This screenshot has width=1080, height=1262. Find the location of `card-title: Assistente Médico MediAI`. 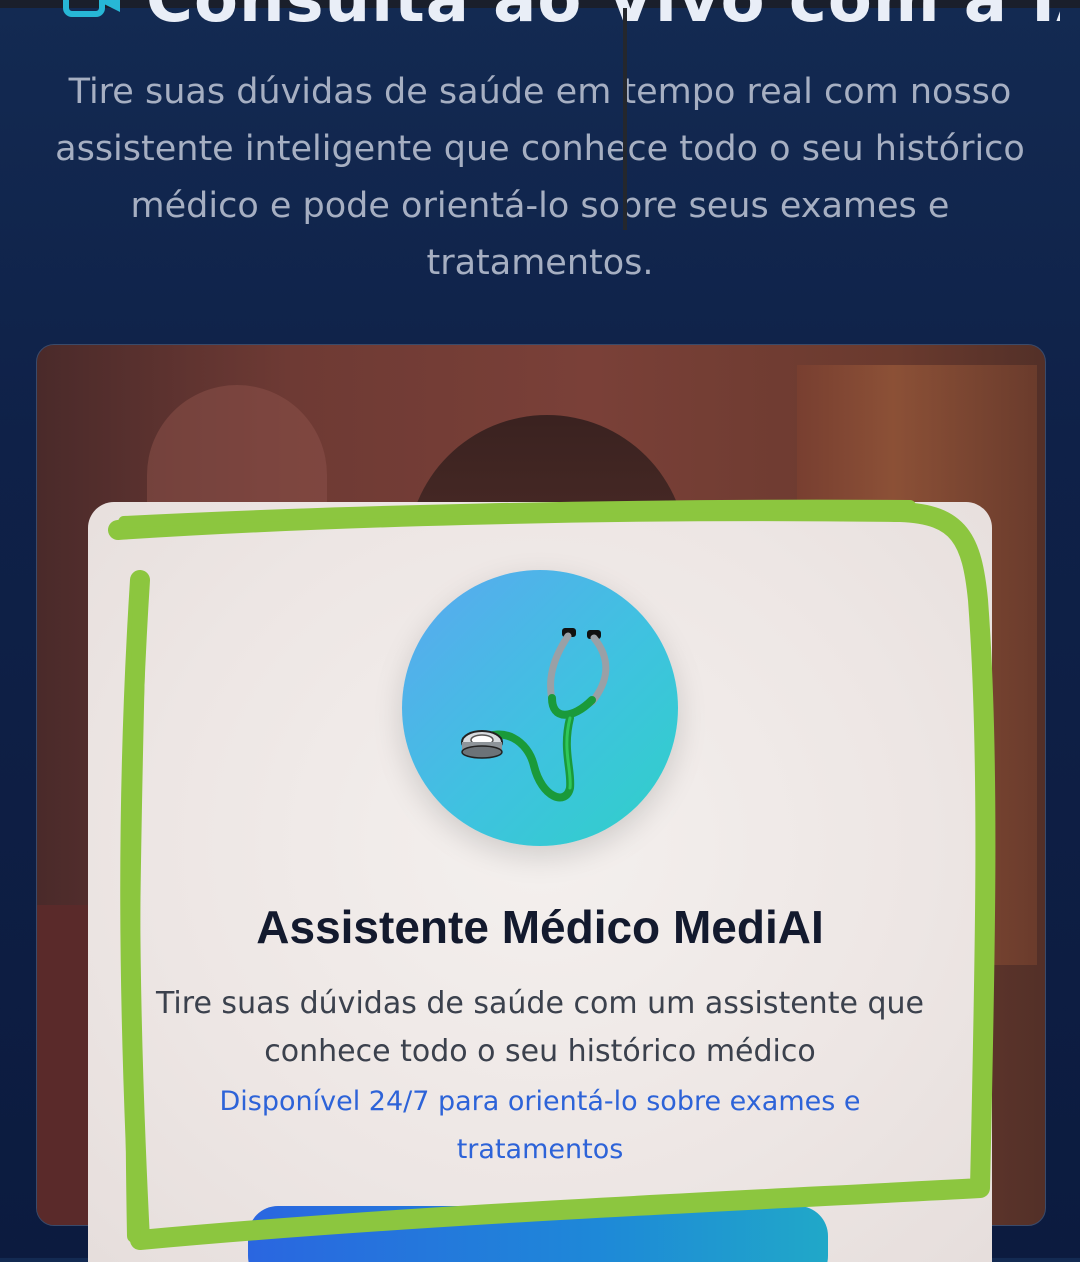

card-title: Assistente Médico MediAI is located at coordinates (540, 927).